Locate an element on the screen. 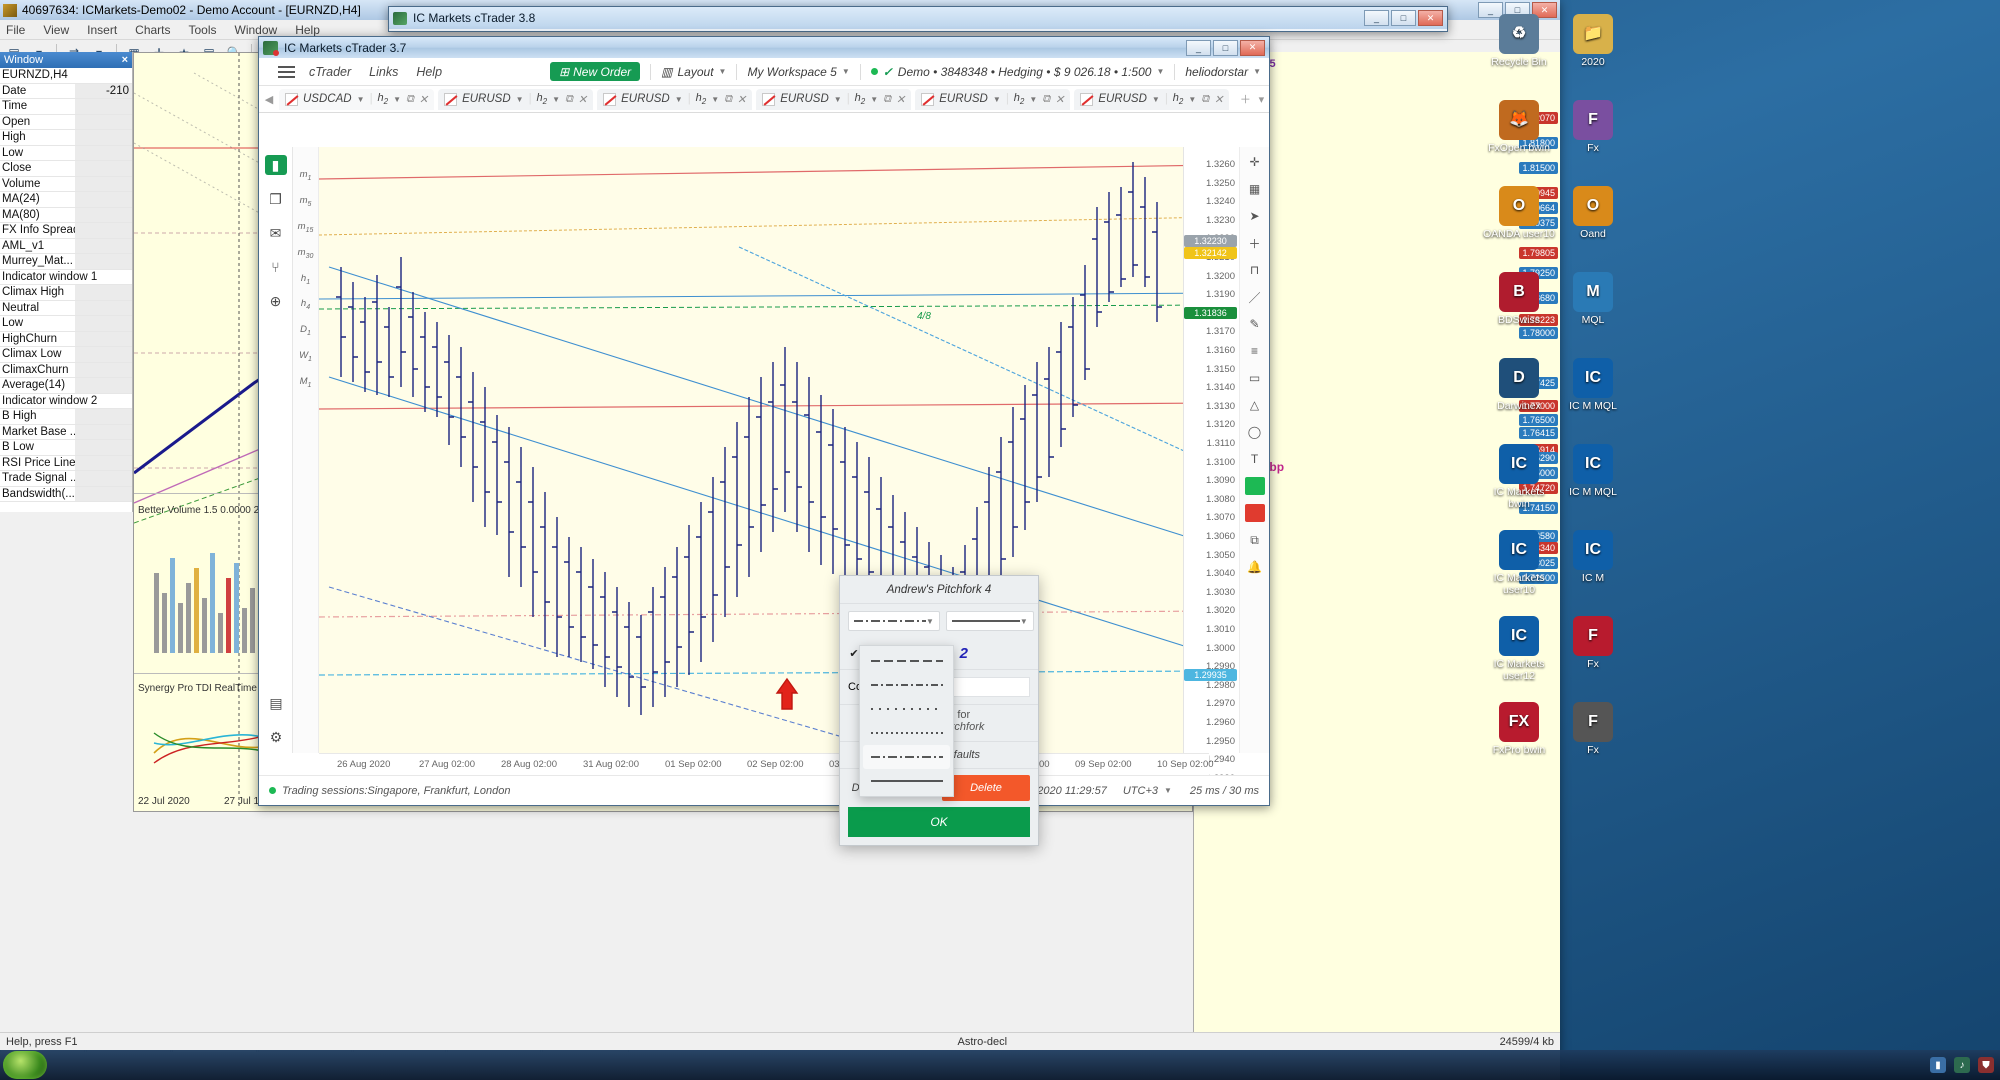 This screenshot has height=1080, width=2000. crosshair-tool-icon: ✛ is located at coordinates (1255, 162).